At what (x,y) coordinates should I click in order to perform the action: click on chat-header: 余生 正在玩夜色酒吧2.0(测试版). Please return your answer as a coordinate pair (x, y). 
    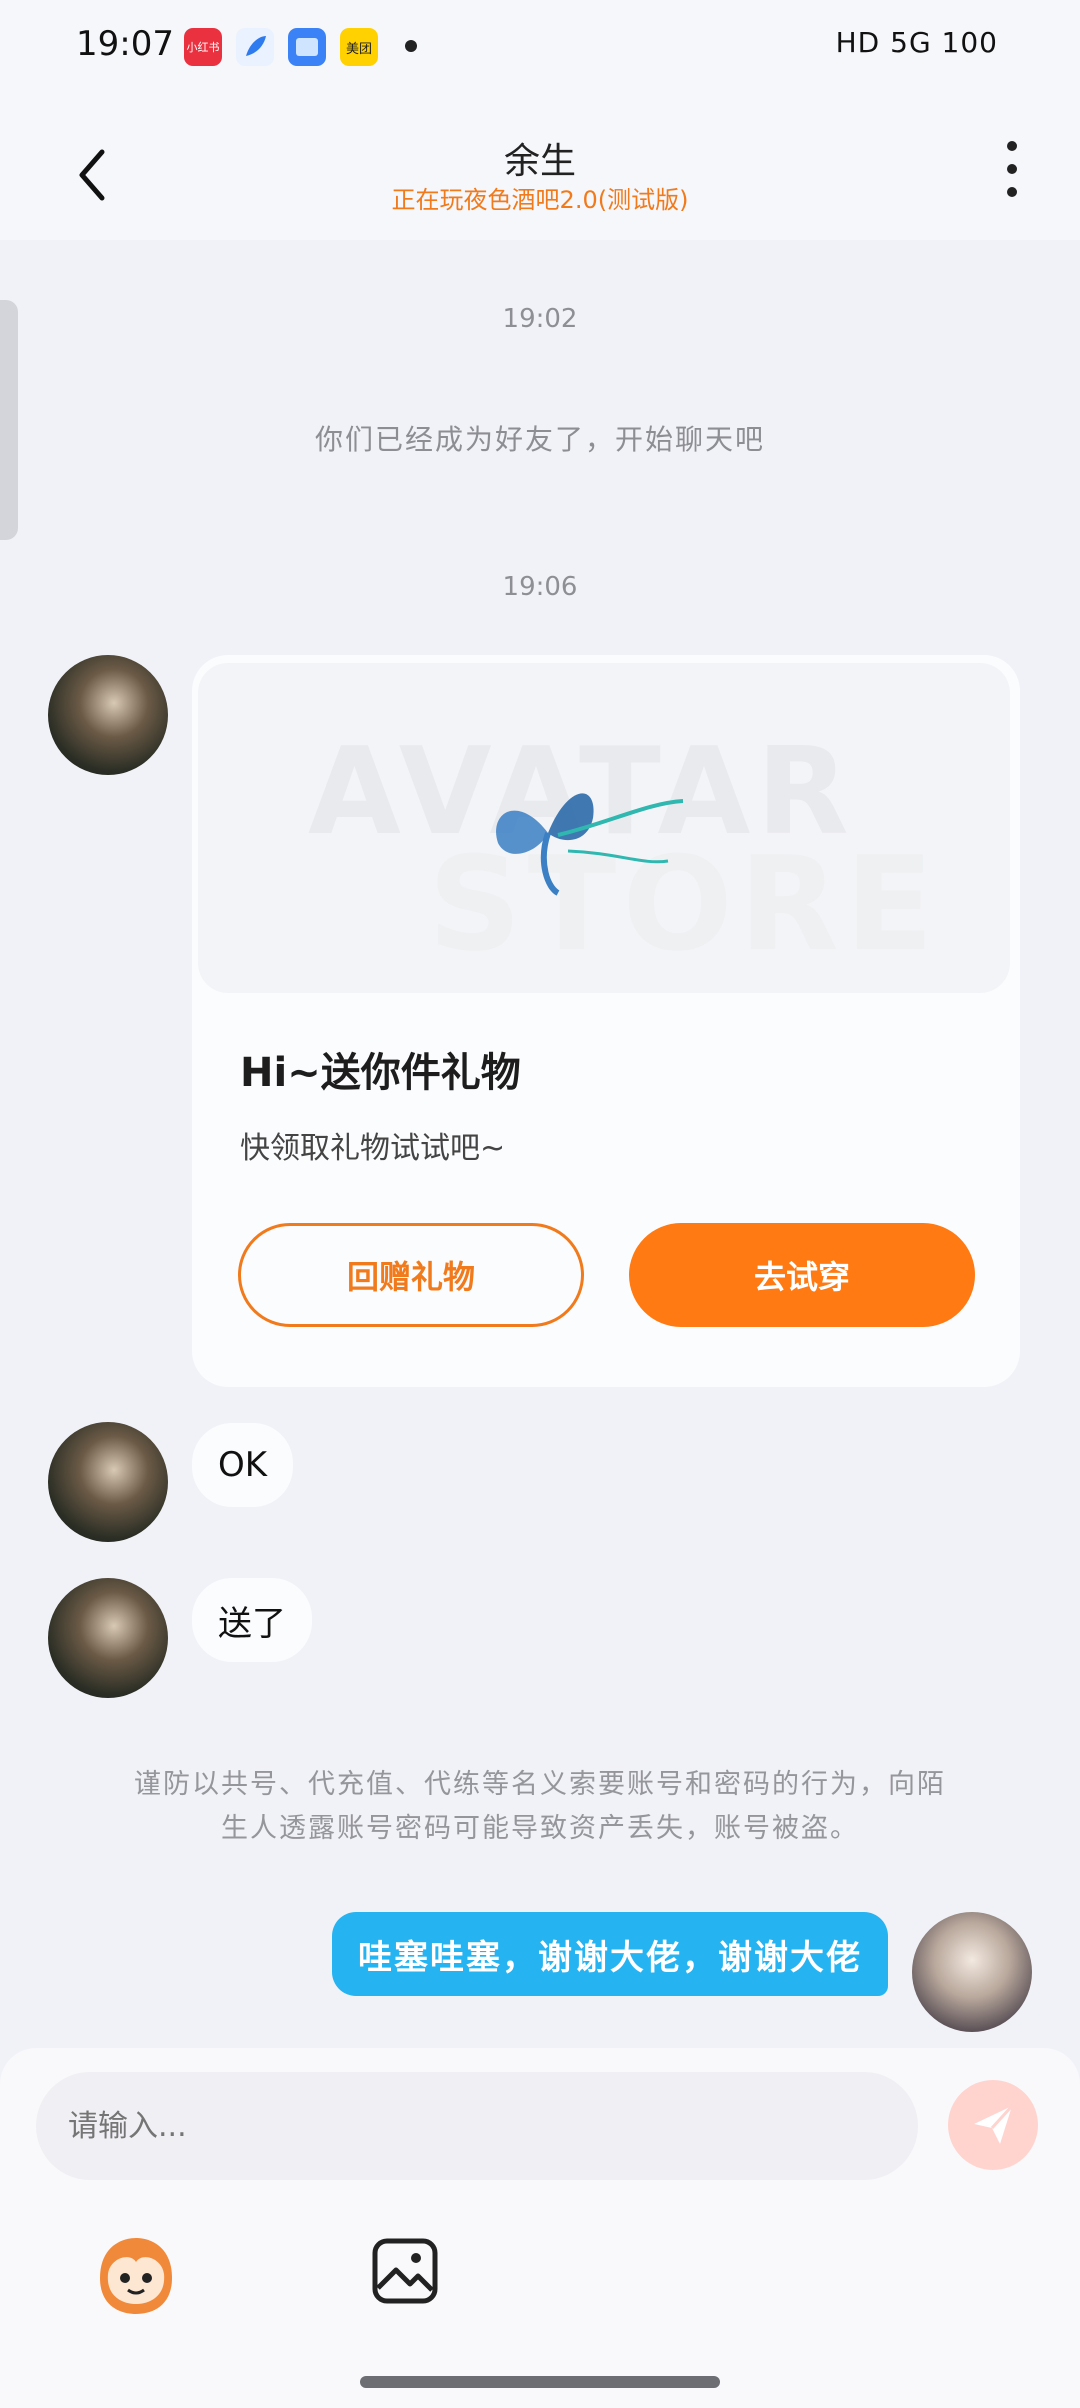
    Looking at the image, I should click on (540, 168).